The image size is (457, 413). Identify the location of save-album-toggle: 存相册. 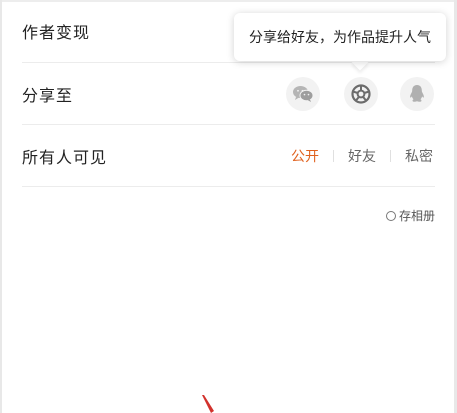
(410, 215).